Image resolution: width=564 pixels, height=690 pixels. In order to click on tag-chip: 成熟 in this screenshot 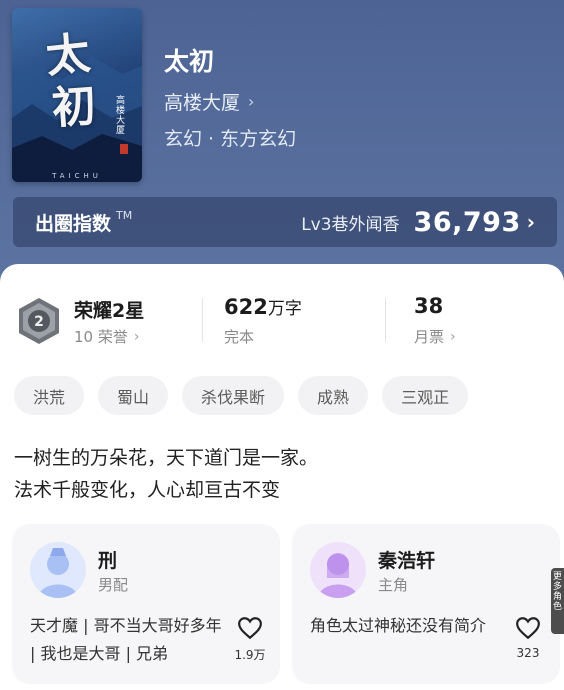, I will do `click(333, 395)`.